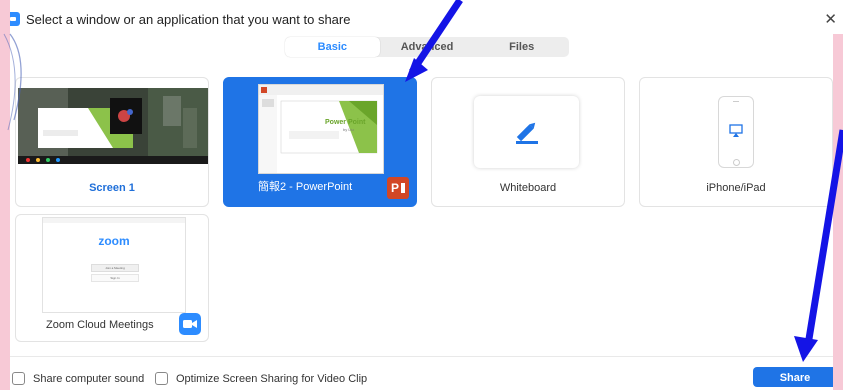  What do you see at coordinates (348, 129) in the screenshot?
I see `powerpoint-thumb-subtitle: by Liu` at bounding box center [348, 129].